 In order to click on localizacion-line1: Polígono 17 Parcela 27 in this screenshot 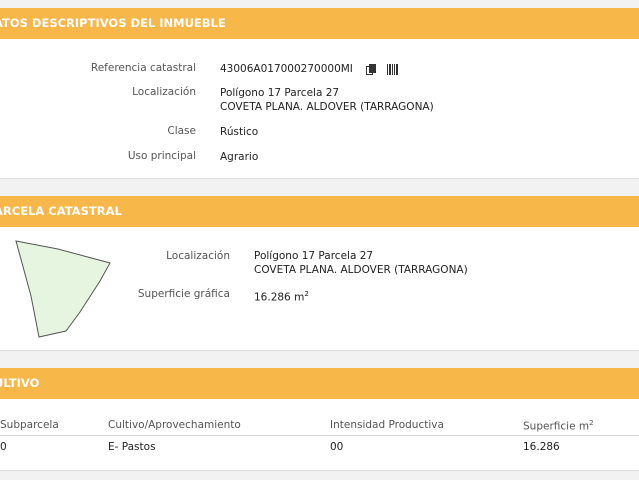, I will do `click(280, 93)`.